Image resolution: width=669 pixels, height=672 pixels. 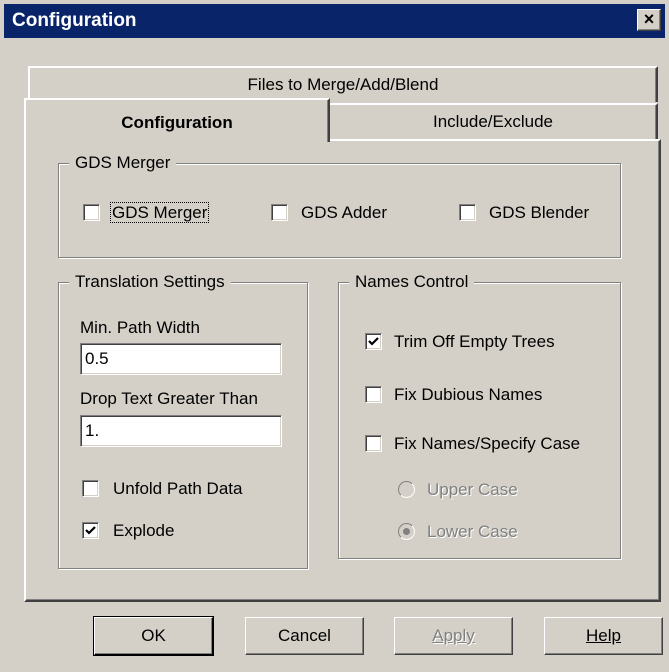 What do you see at coordinates (343, 84) in the screenshot?
I see `tab-files-to-merge: Files to Merge/Add/Blend` at bounding box center [343, 84].